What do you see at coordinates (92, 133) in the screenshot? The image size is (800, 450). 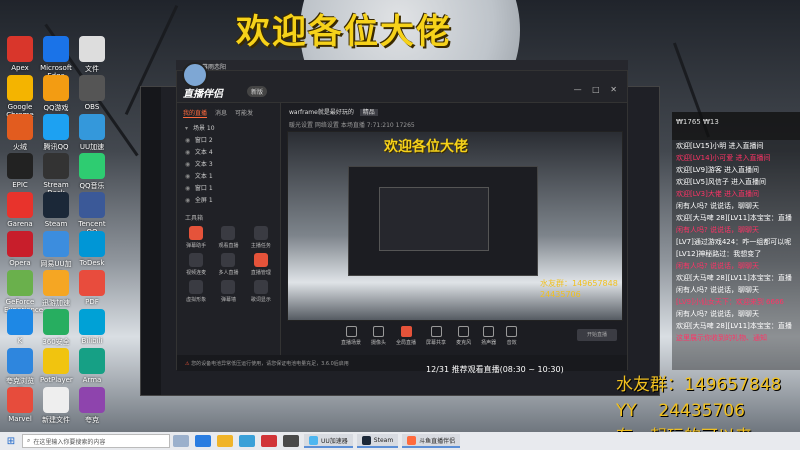 I see `desktop-icon: UU加速` at bounding box center [92, 133].